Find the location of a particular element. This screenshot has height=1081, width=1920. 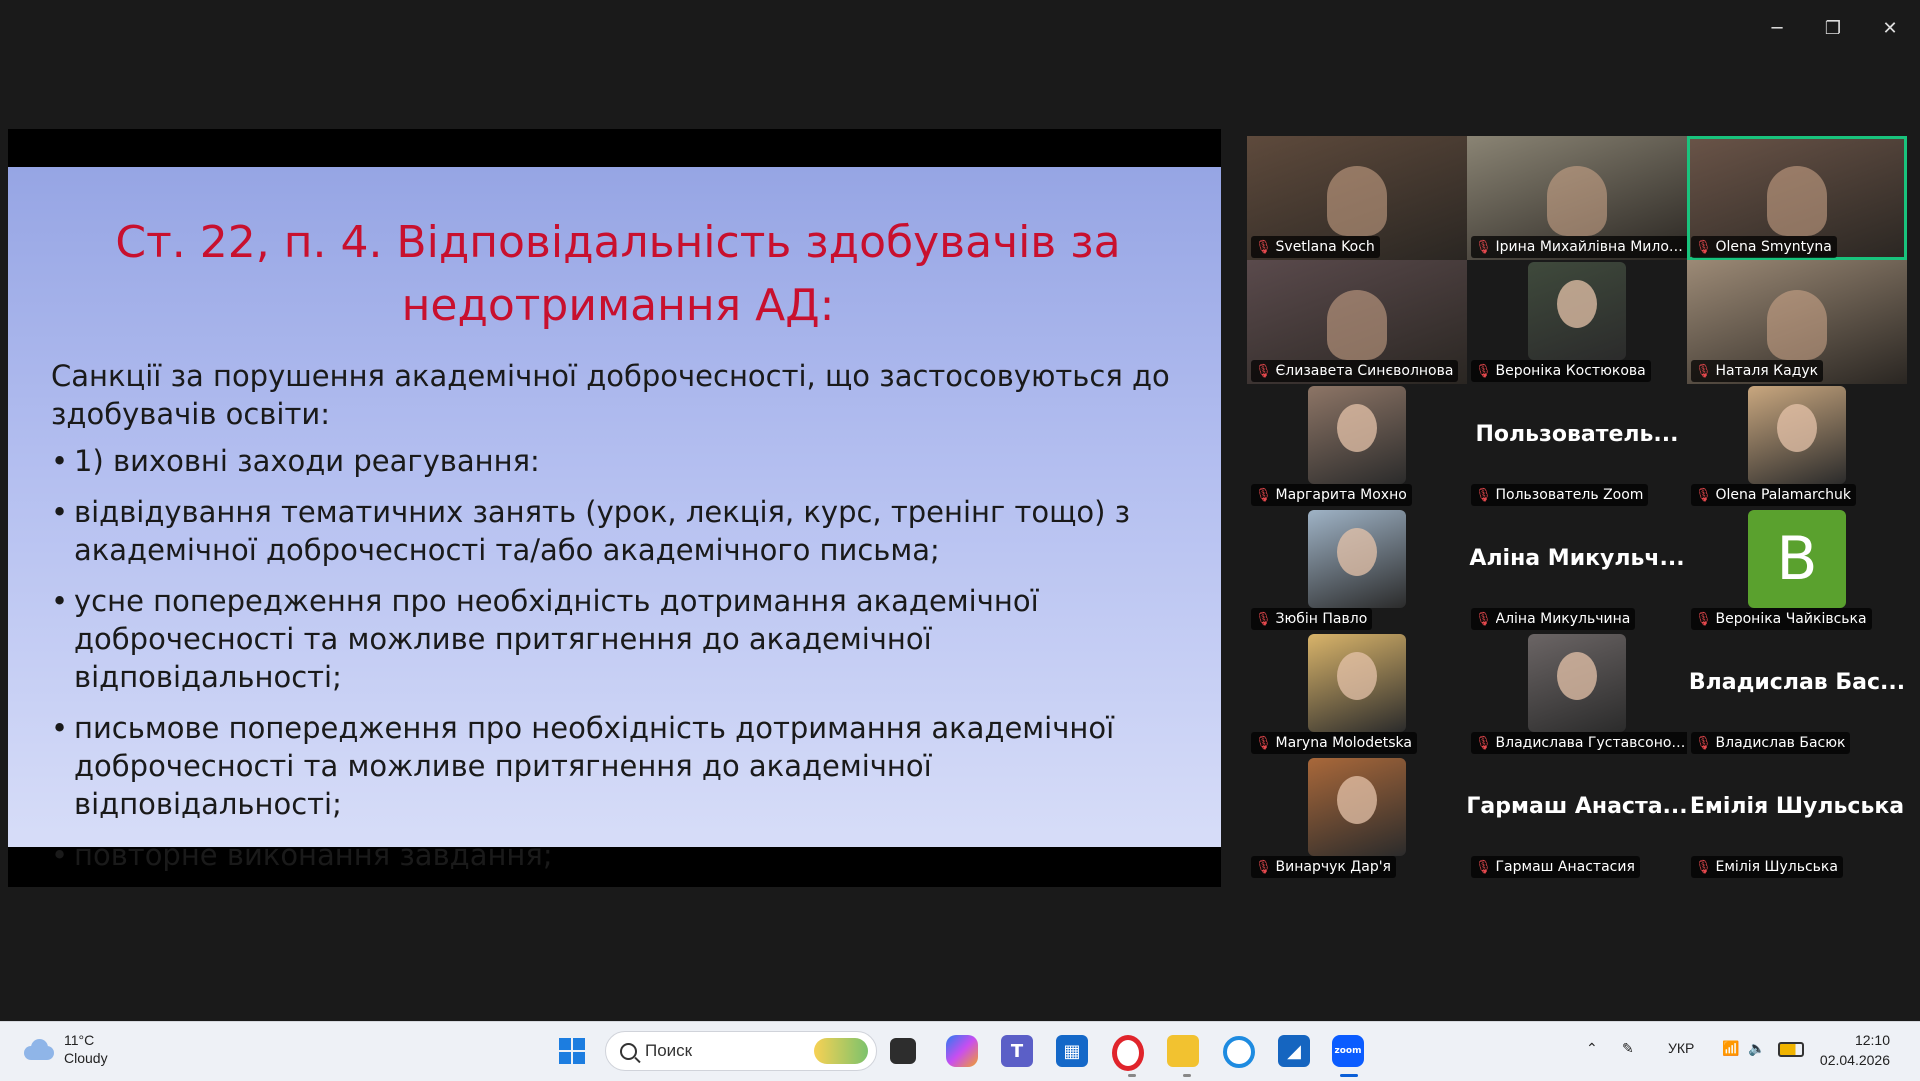

participant-nameplate: 🎙 Наталя Кадук is located at coordinates (1757, 371).